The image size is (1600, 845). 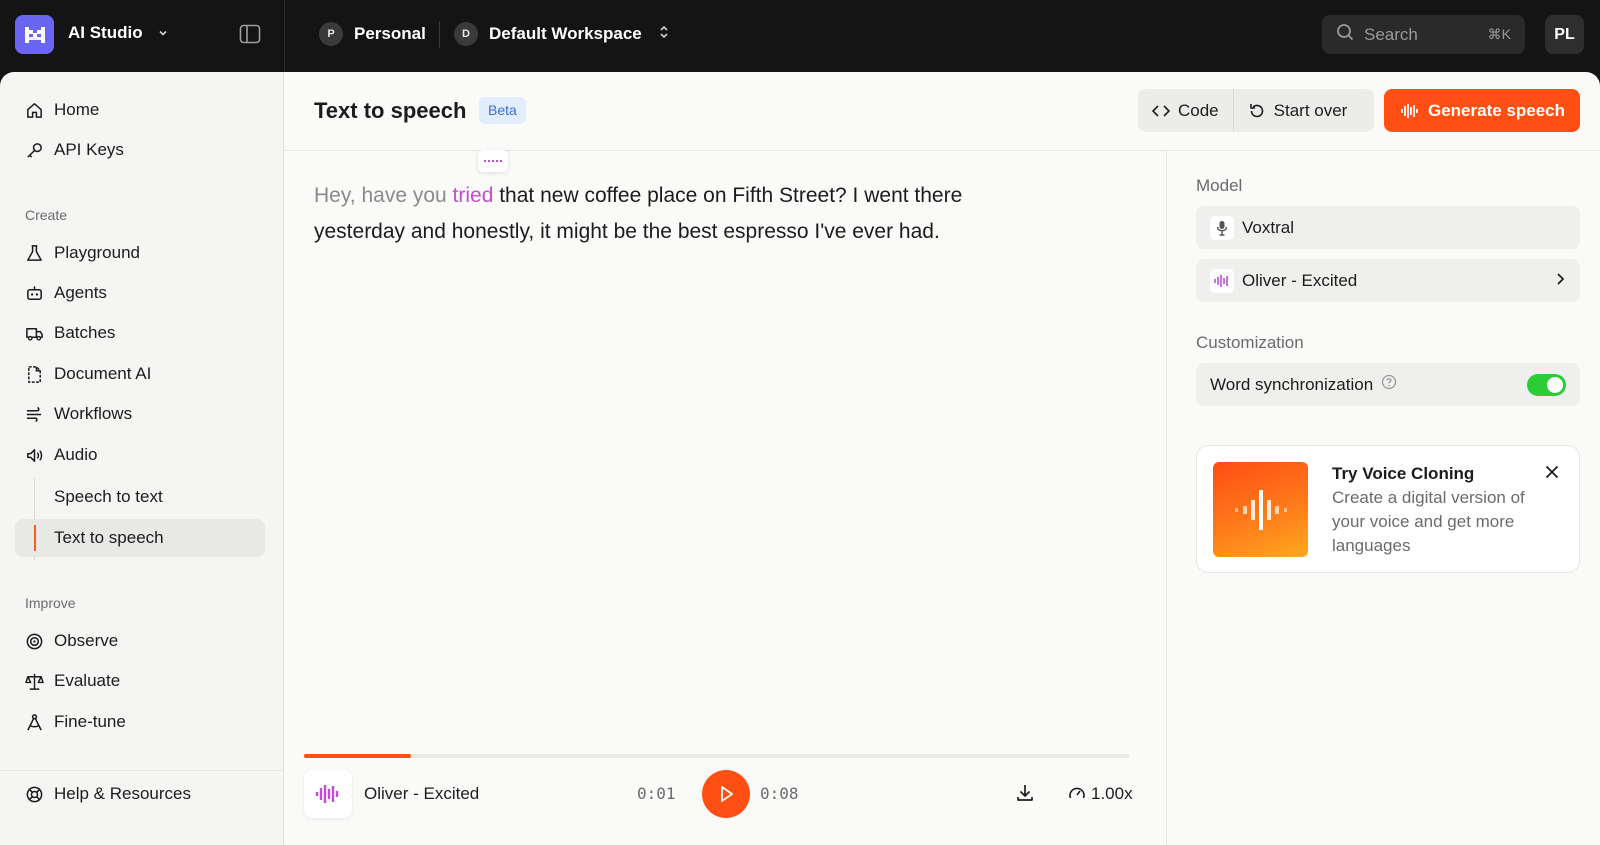 I want to click on word-cursor-icon, so click(x=493, y=161).